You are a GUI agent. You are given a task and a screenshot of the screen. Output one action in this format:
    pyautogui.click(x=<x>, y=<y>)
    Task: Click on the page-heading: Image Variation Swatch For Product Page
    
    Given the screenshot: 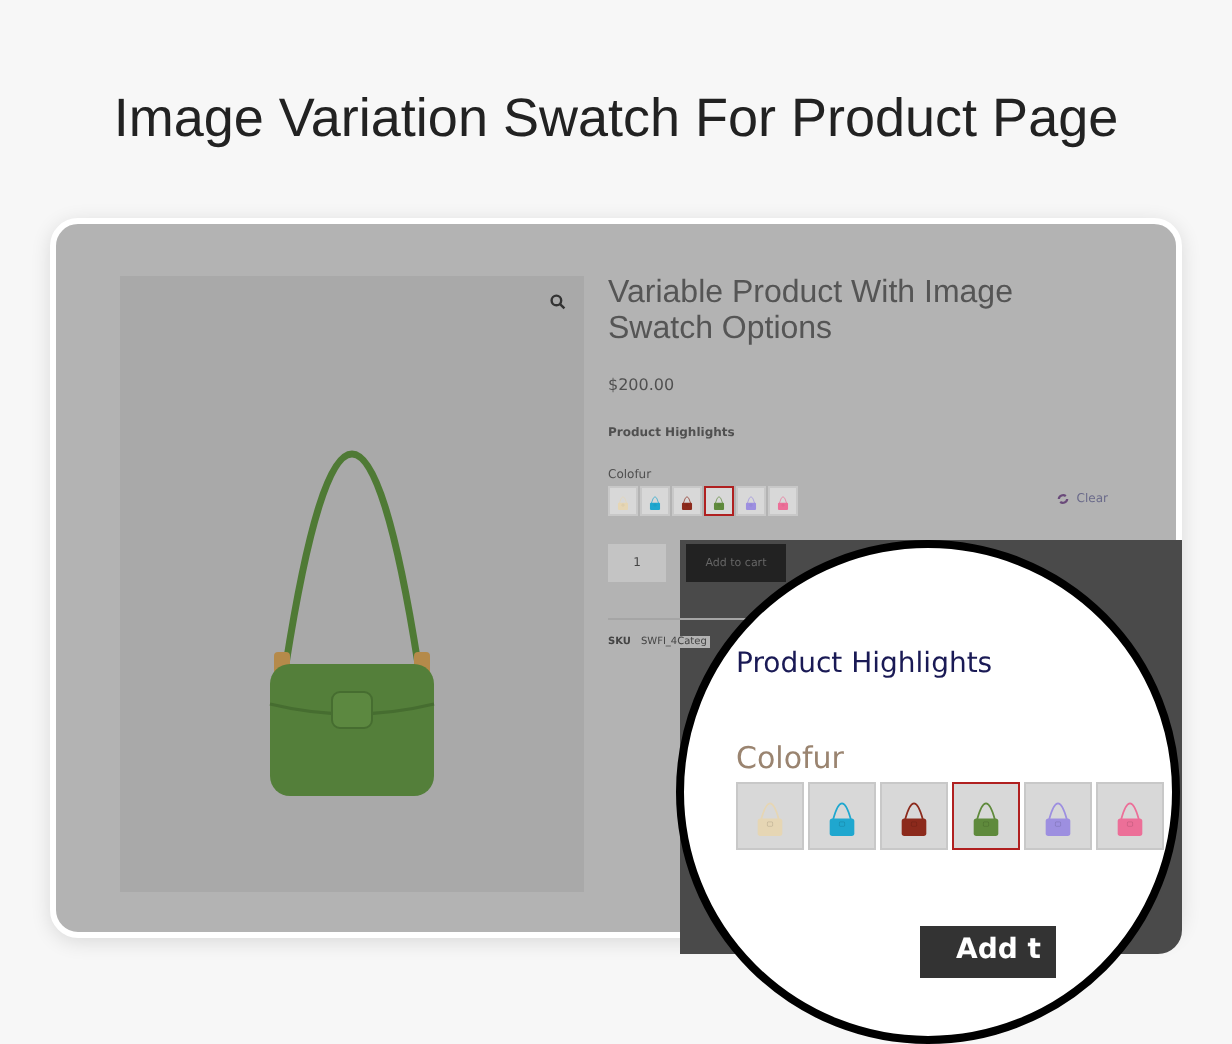 What is the action you would take?
    pyautogui.click(x=616, y=119)
    